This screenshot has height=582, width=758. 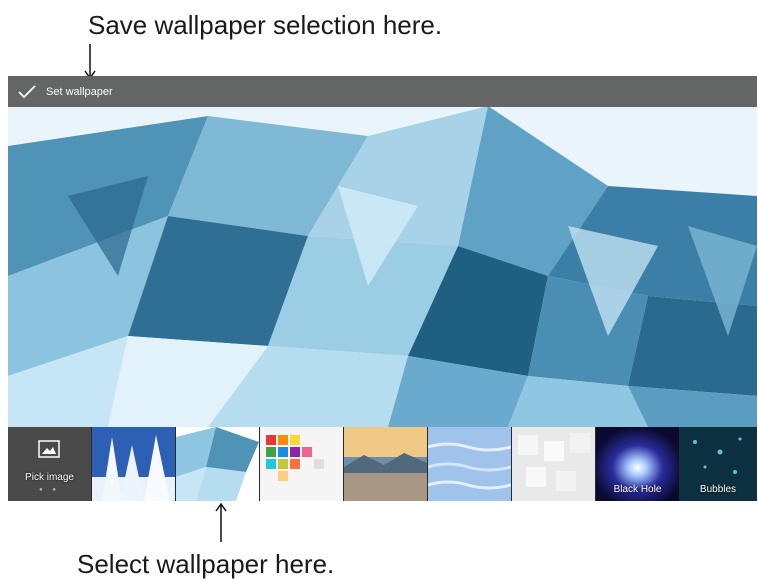 I want to click on wallpaper-thumbnail-white-cubes, so click(x=553, y=464).